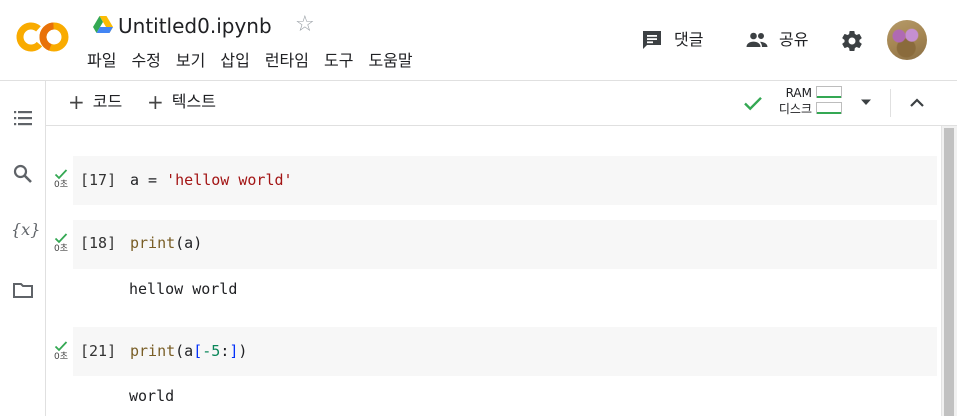 Image resolution: width=957 pixels, height=416 pixels. Describe the element at coordinates (338, 61) in the screenshot. I see `menu-tools: 도구` at that location.